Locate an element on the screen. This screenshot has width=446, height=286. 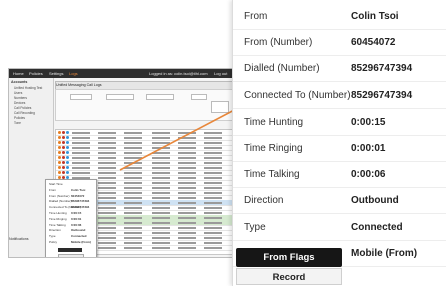
detail-label: From is located at coordinates (256, 16).